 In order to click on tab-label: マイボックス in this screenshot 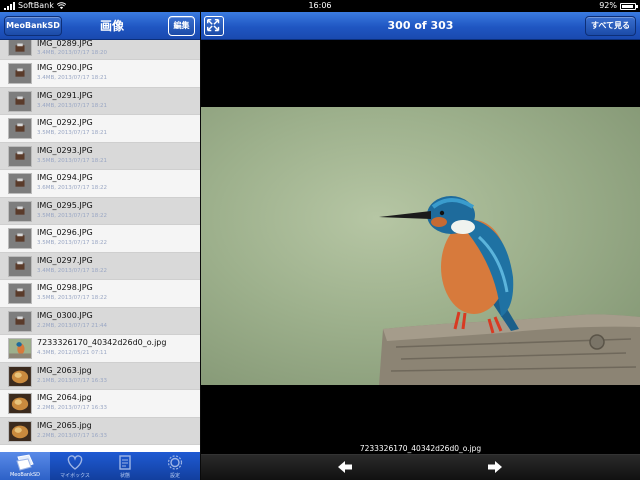, I will do `click(75, 476)`.